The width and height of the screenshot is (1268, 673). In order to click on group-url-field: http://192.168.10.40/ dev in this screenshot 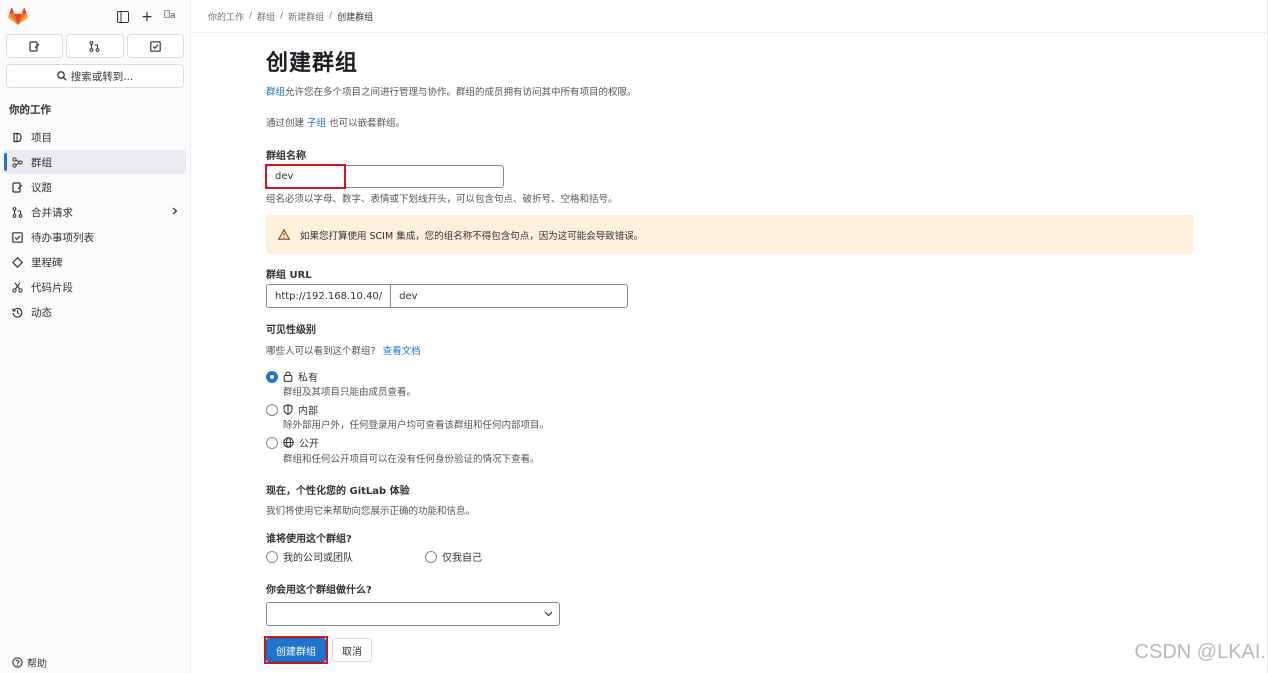, I will do `click(447, 296)`.